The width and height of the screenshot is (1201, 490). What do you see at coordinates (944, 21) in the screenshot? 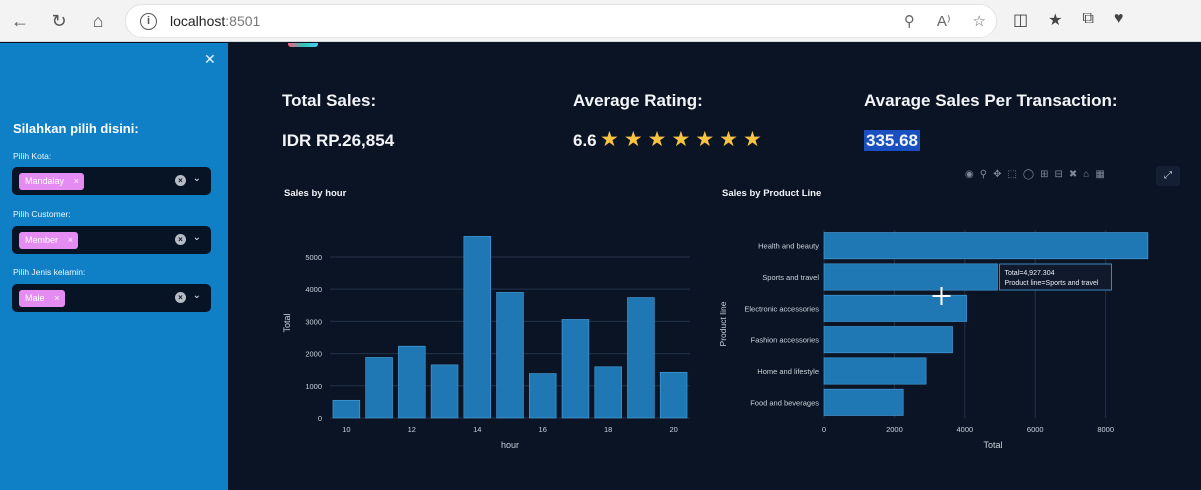
I see `read-aloud-icon: A⁾` at bounding box center [944, 21].